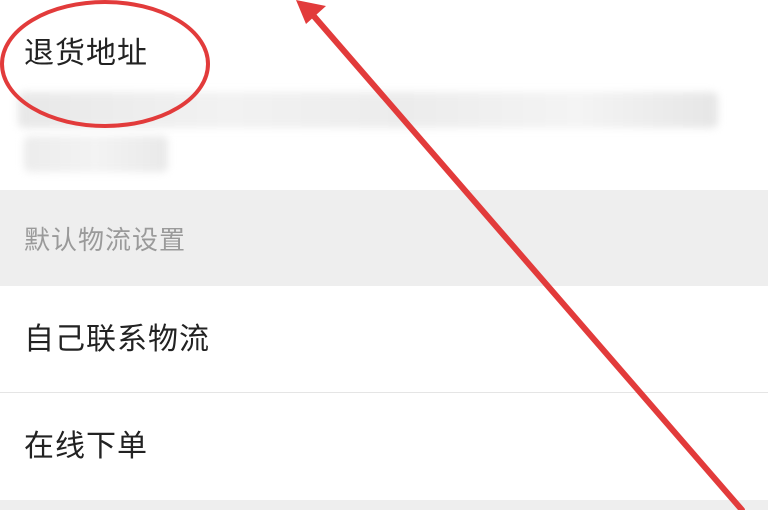 This screenshot has width=768, height=510. Describe the element at coordinates (368, 110) in the screenshot. I see `blurred-address-line` at that location.